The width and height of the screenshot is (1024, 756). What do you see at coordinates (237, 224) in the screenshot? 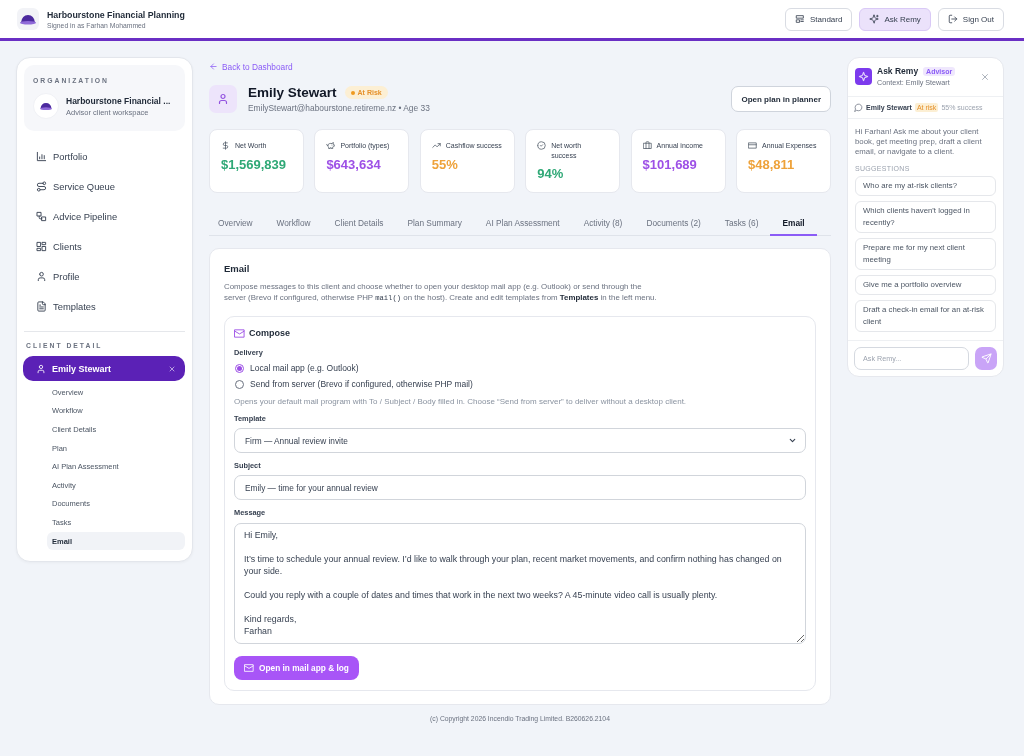
I see `tab: Overview` at bounding box center [237, 224].